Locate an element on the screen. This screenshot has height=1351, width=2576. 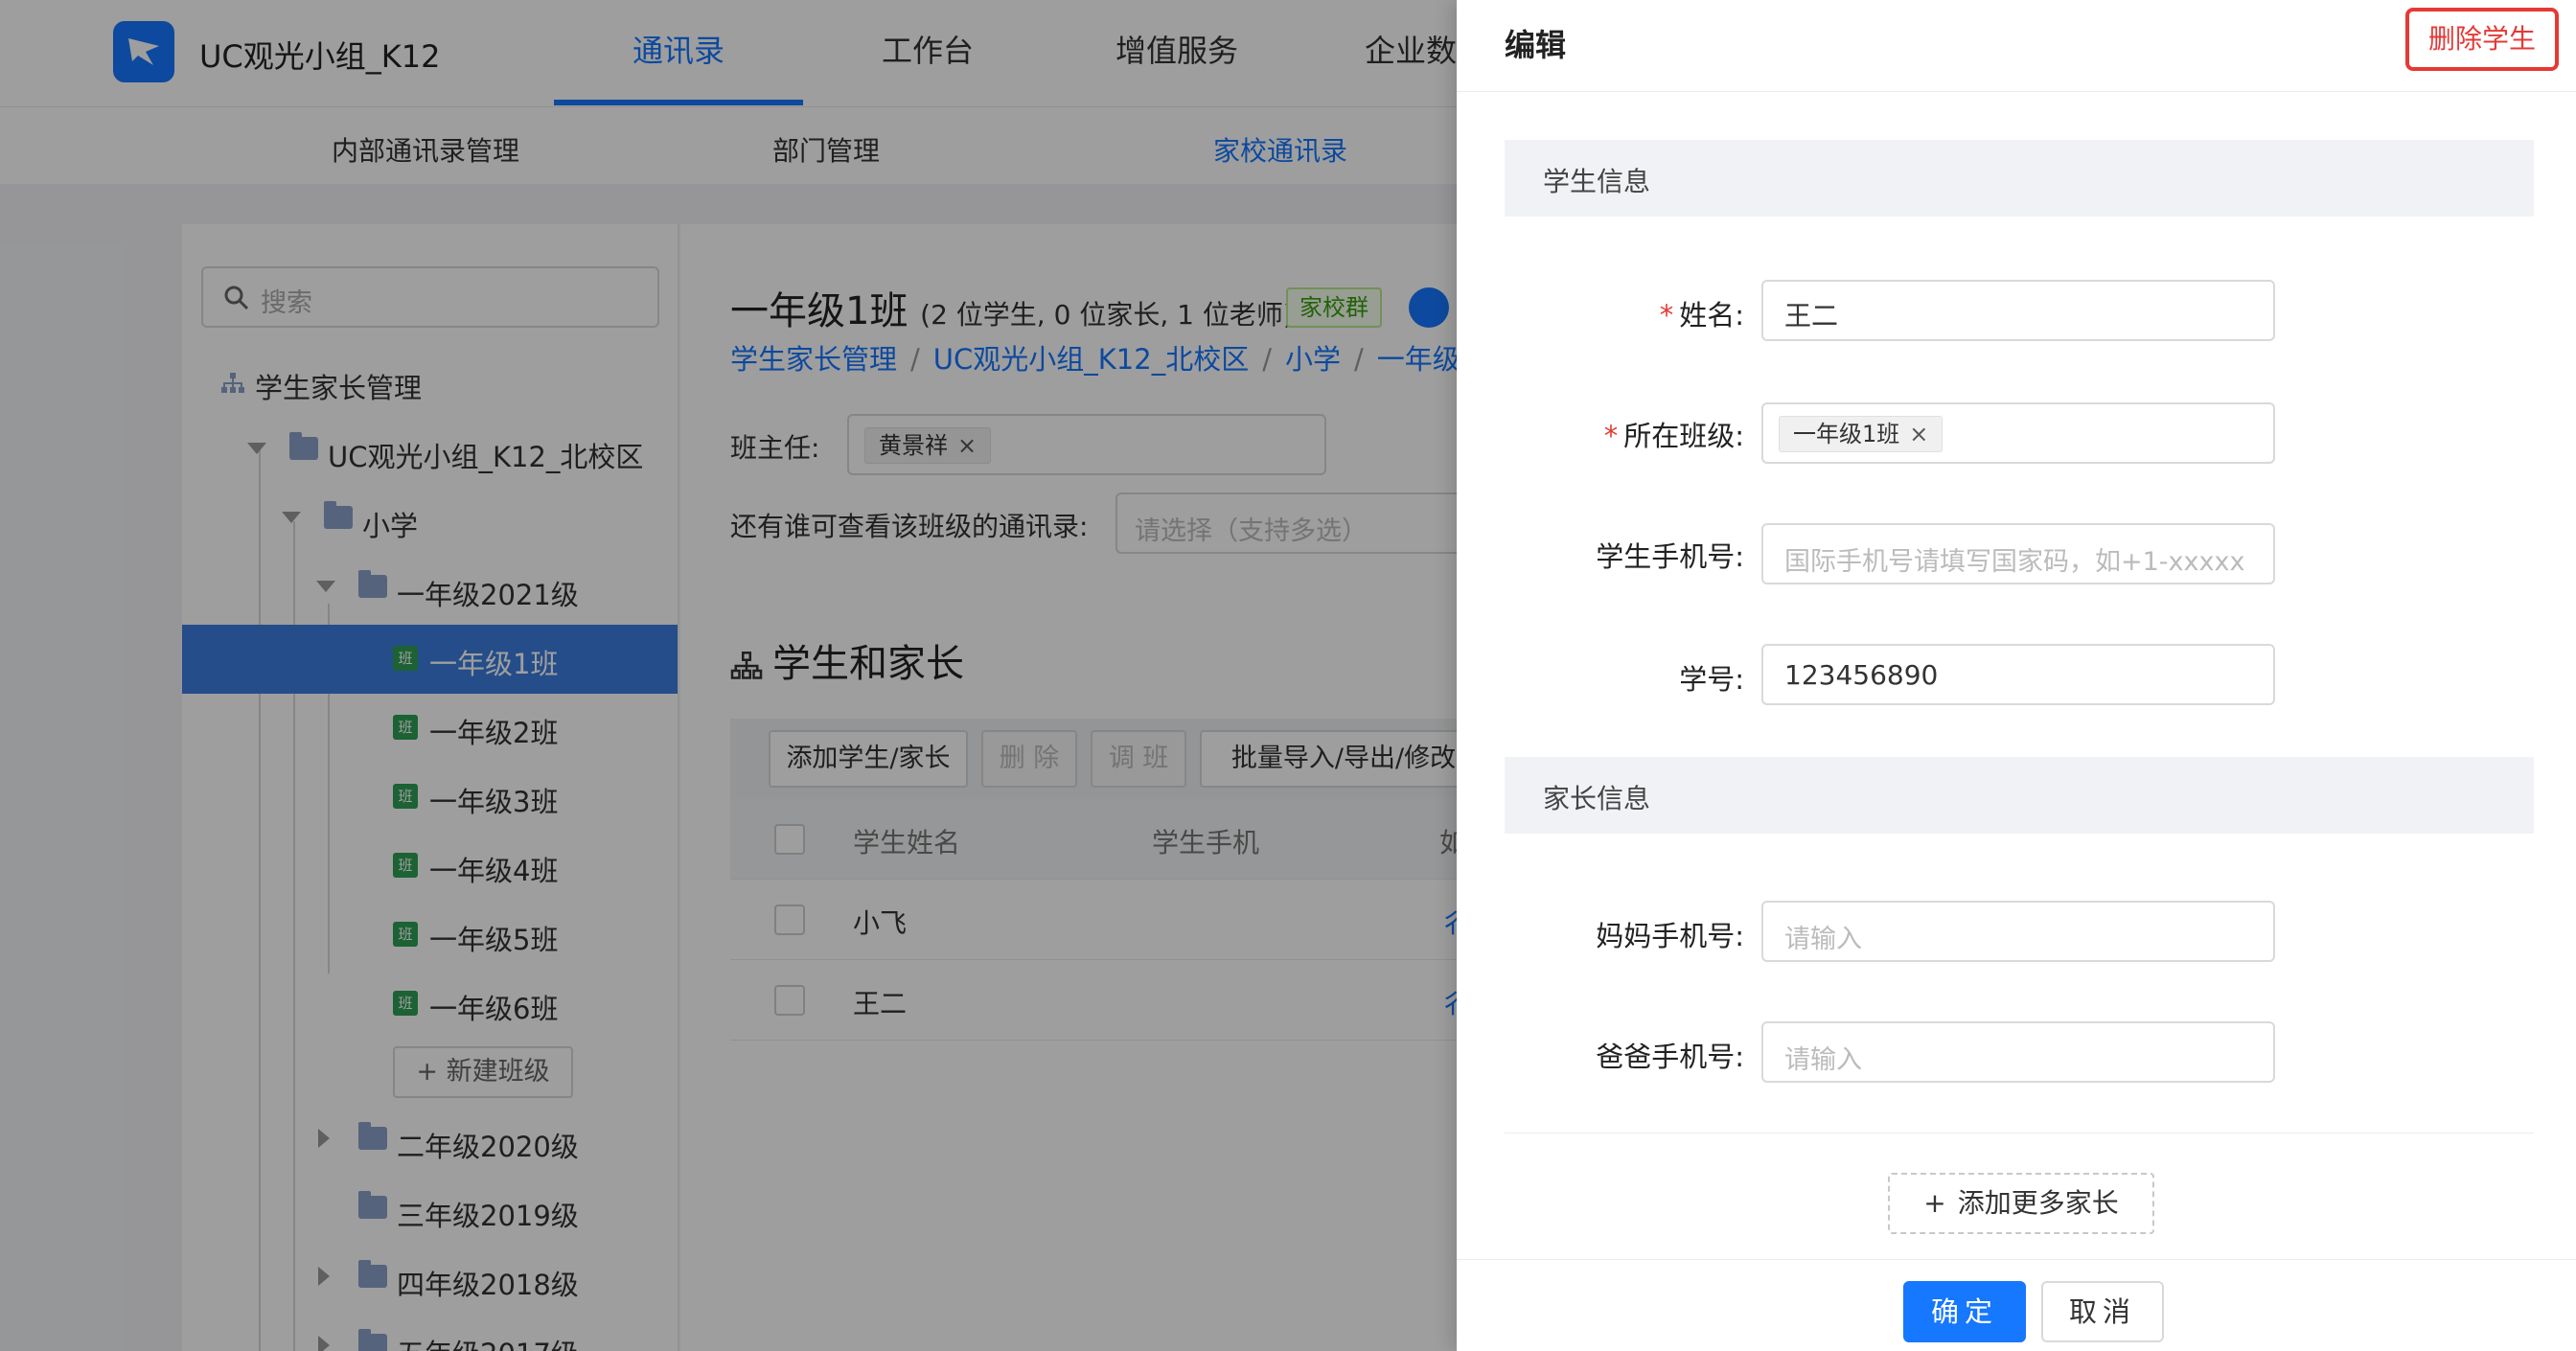
plus-icon: + is located at coordinates (1934, 1203).